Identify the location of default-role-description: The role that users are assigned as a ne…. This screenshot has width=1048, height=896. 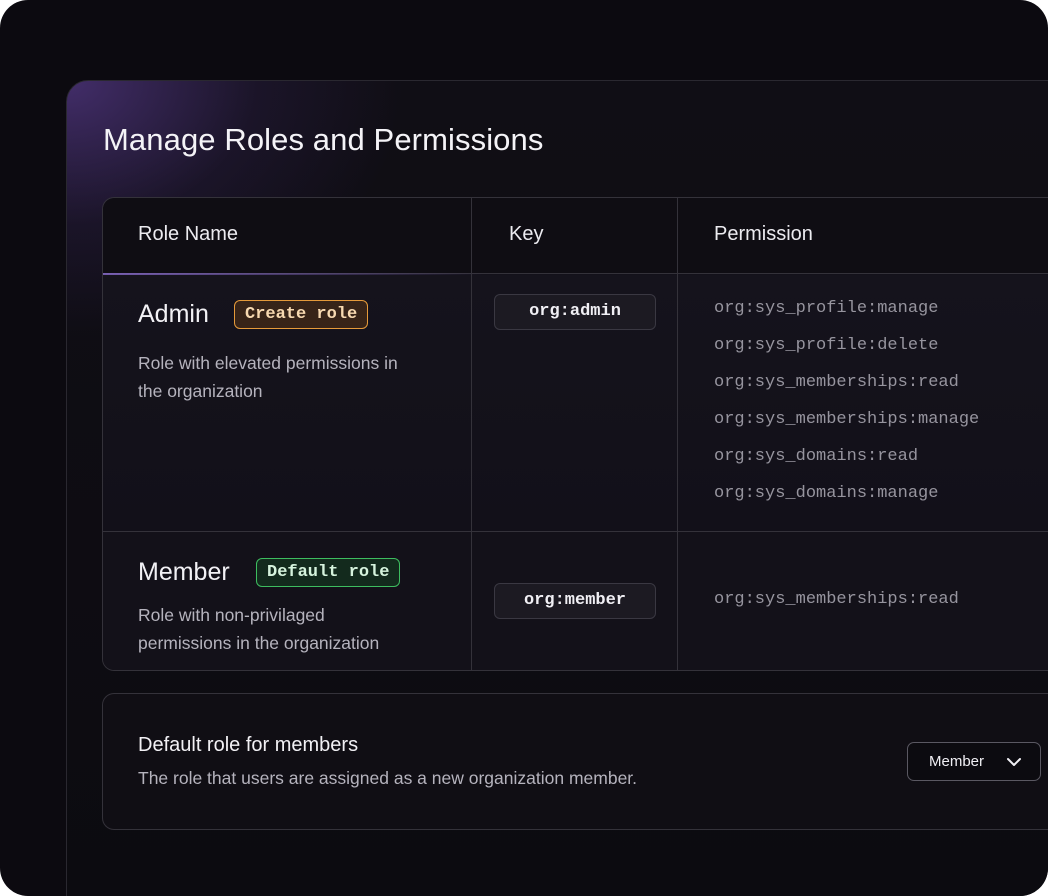
(388, 778).